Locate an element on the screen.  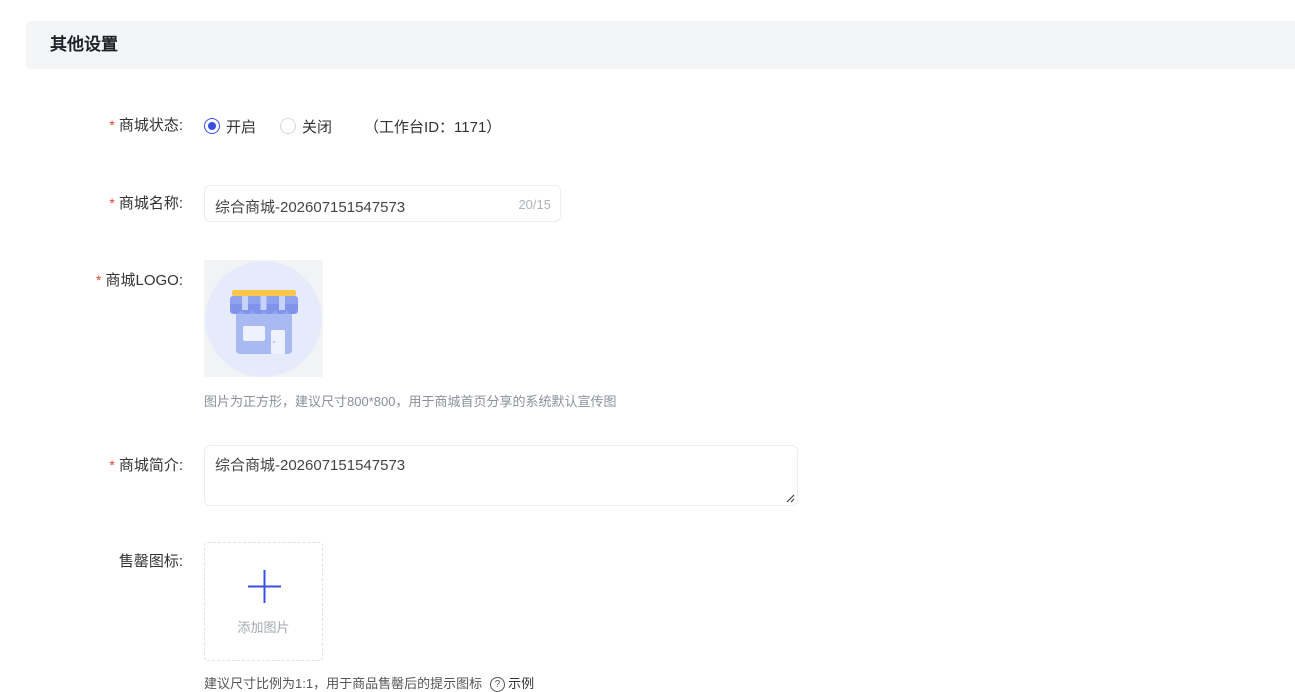
resize-handle-icon is located at coordinates (790, 498).